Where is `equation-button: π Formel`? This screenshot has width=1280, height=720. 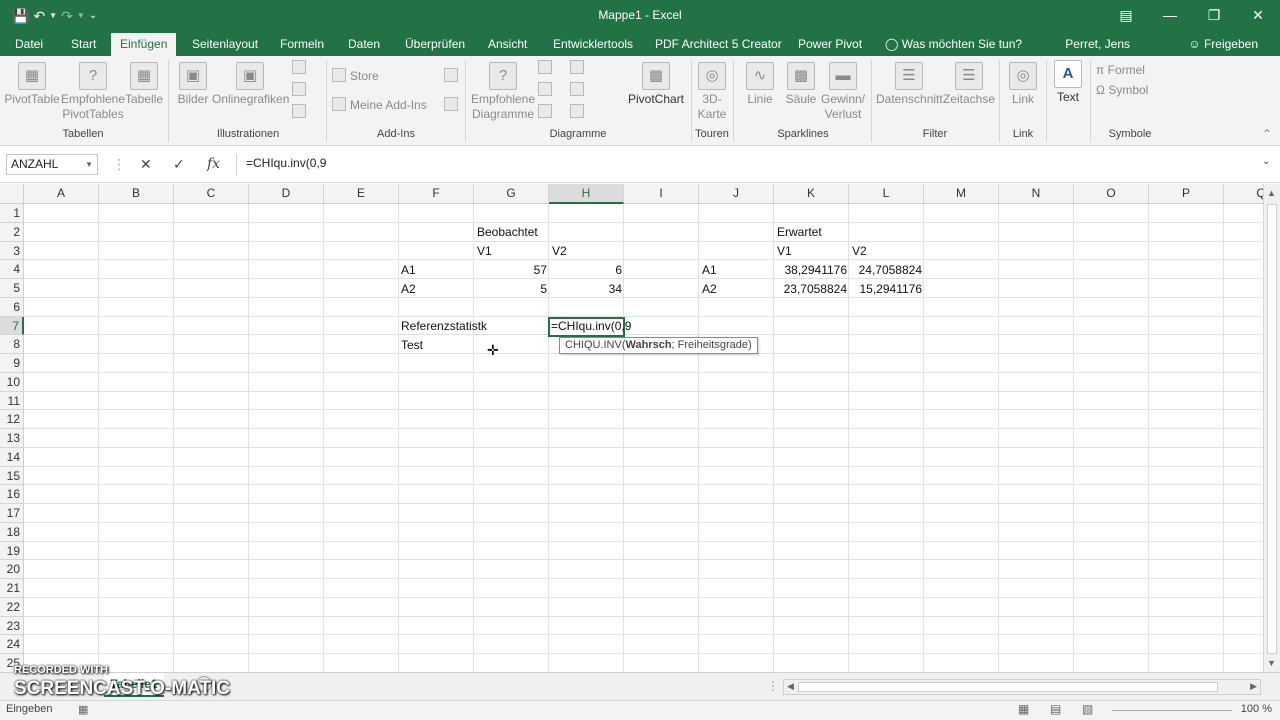
equation-button: π Formel is located at coordinates (1120, 70).